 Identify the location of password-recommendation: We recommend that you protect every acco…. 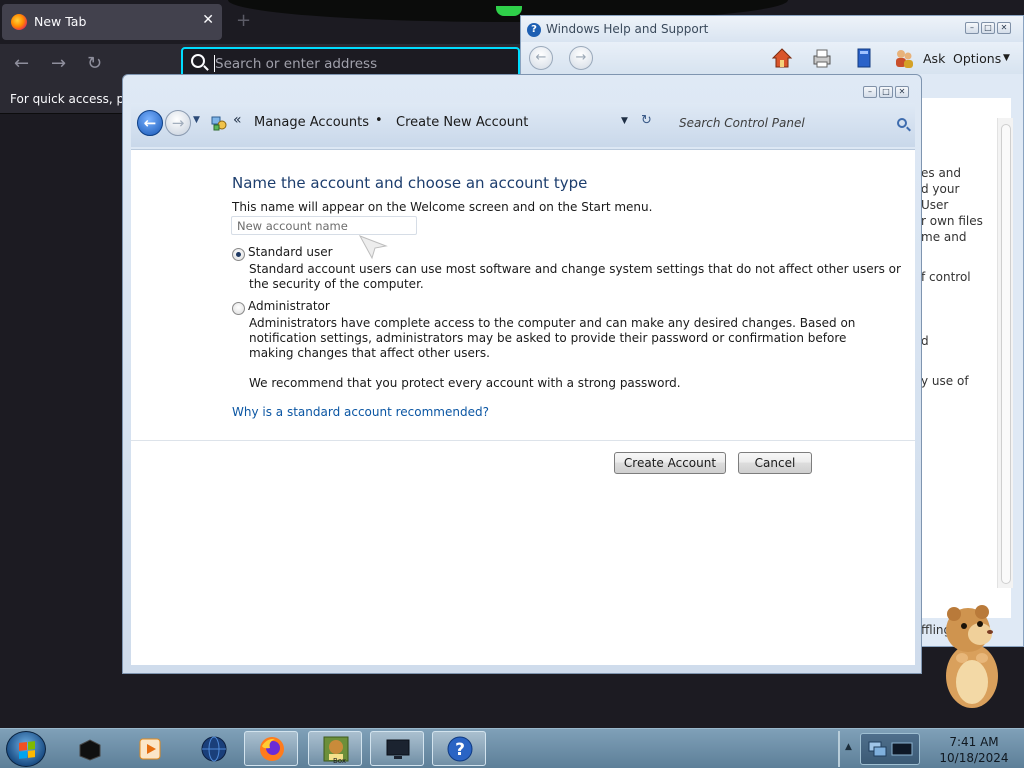
(465, 383).